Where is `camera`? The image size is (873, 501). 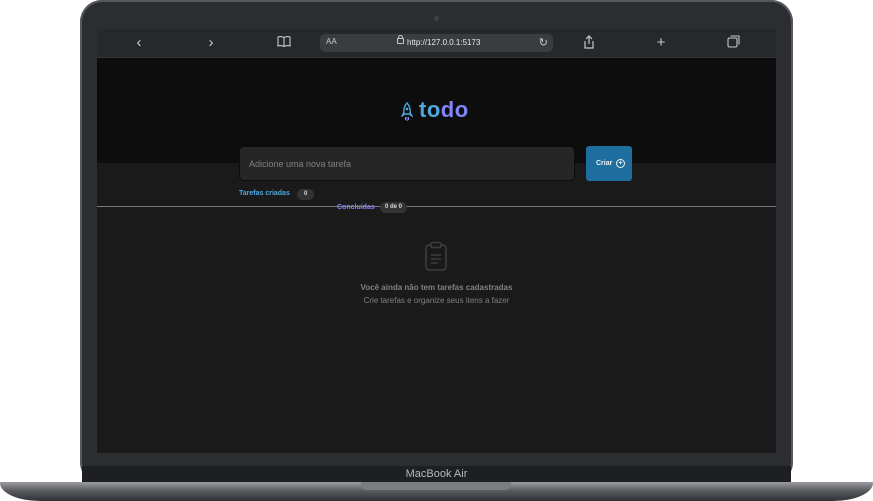
camera is located at coordinates (436, 18).